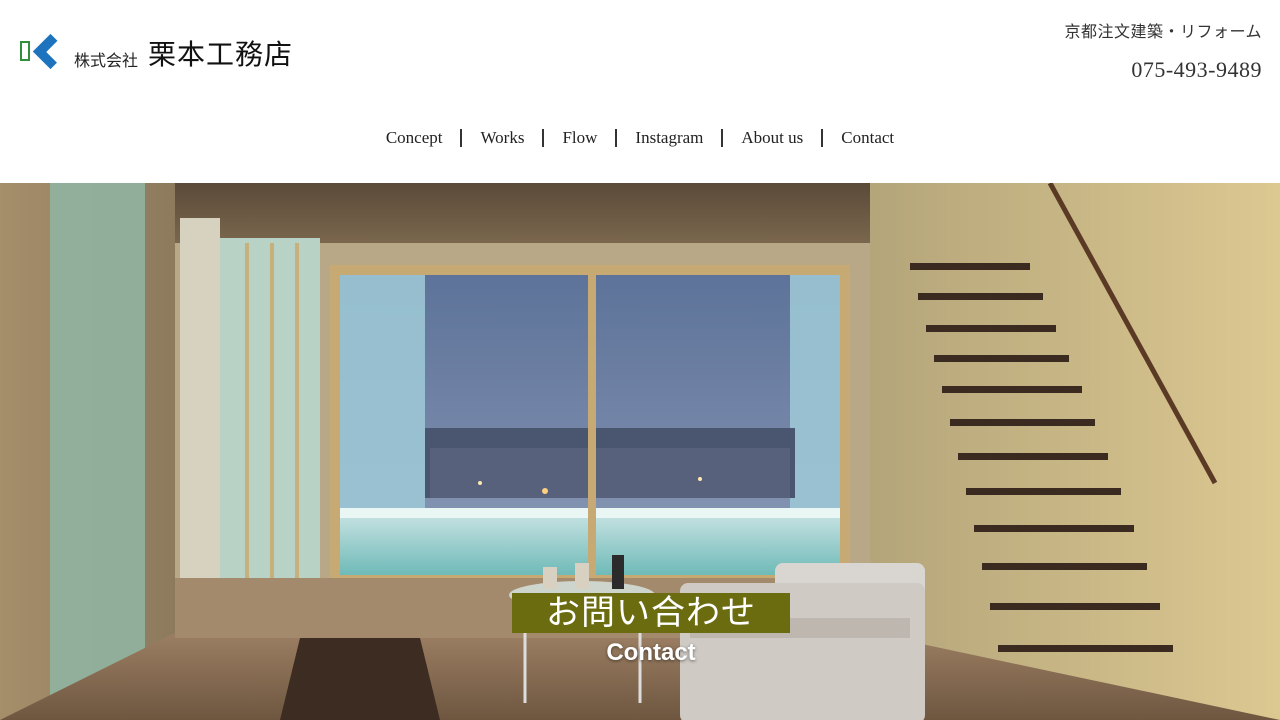 The width and height of the screenshot is (1280, 720). I want to click on logo-mark-icon, so click(46, 53).